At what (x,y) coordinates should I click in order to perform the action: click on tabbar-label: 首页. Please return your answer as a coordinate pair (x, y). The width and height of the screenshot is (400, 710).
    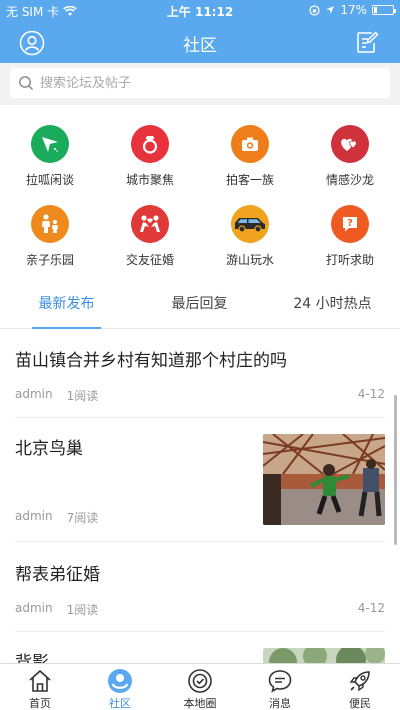
    Looking at the image, I should click on (40, 703).